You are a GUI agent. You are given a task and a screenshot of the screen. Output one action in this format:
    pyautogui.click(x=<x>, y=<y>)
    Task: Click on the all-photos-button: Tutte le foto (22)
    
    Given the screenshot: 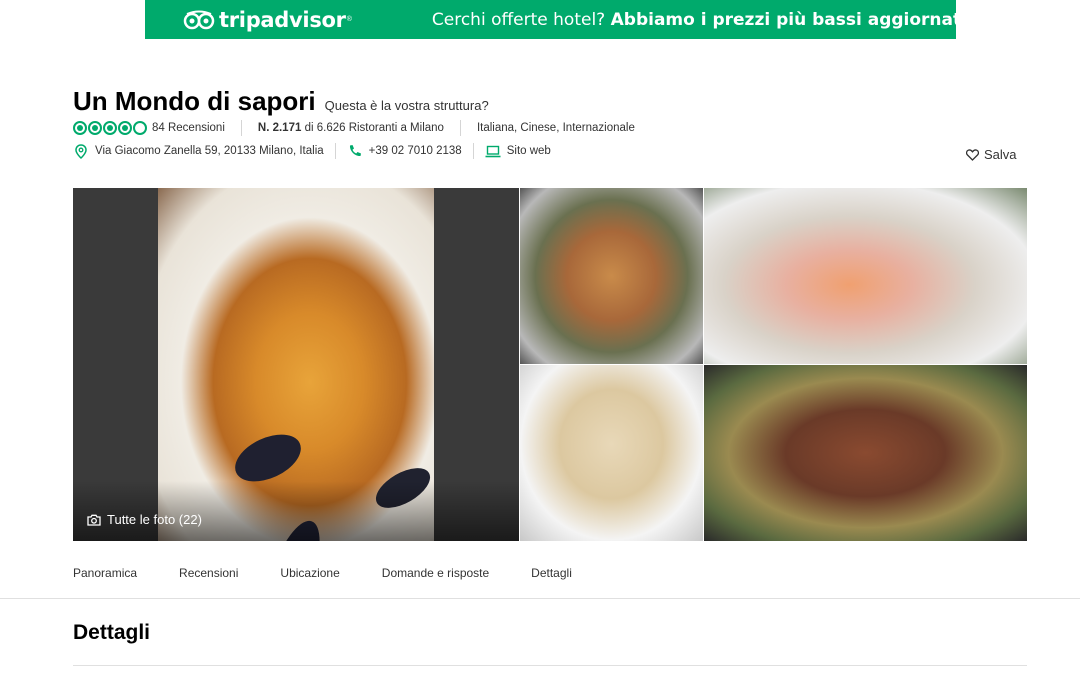 What is the action you would take?
    pyautogui.click(x=144, y=519)
    